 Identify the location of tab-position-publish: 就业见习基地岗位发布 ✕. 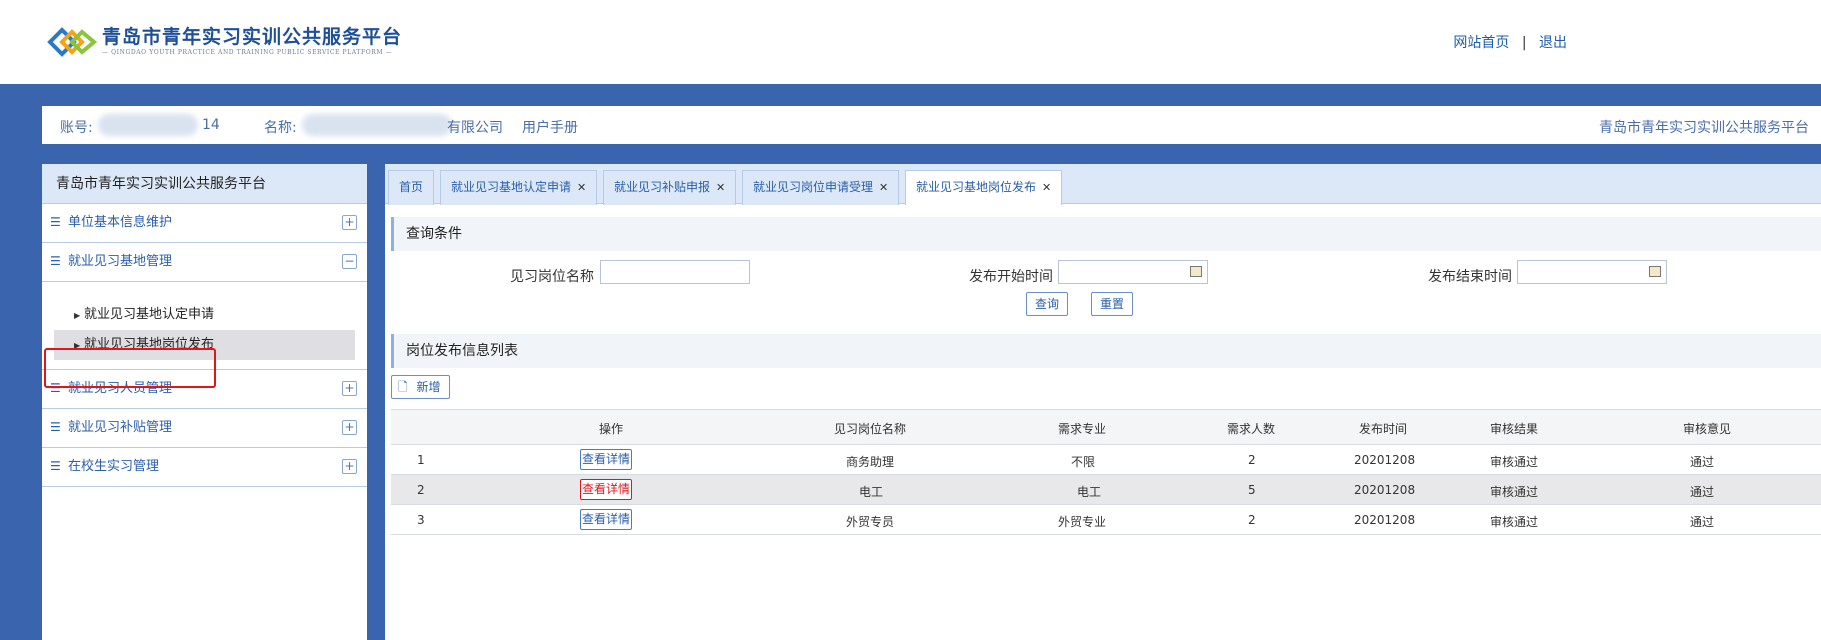
(984, 187).